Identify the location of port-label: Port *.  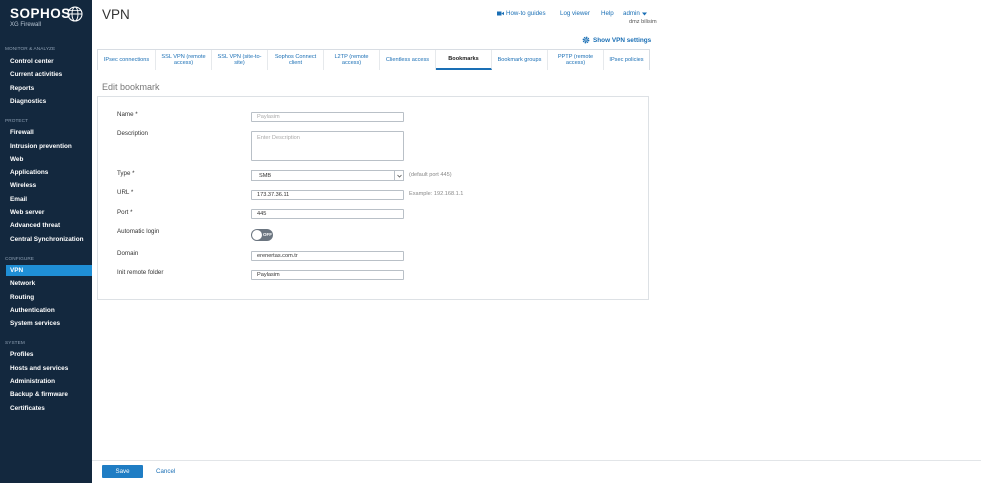
(125, 212).